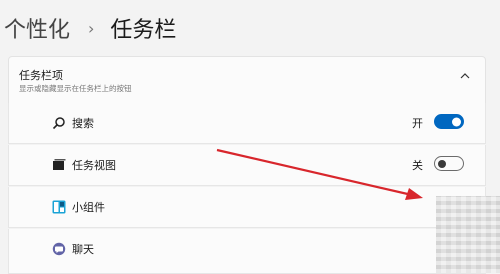 This screenshot has height=274, width=500. What do you see at coordinates (417, 123) in the screenshot?
I see `toggle-state-search: 开` at bounding box center [417, 123].